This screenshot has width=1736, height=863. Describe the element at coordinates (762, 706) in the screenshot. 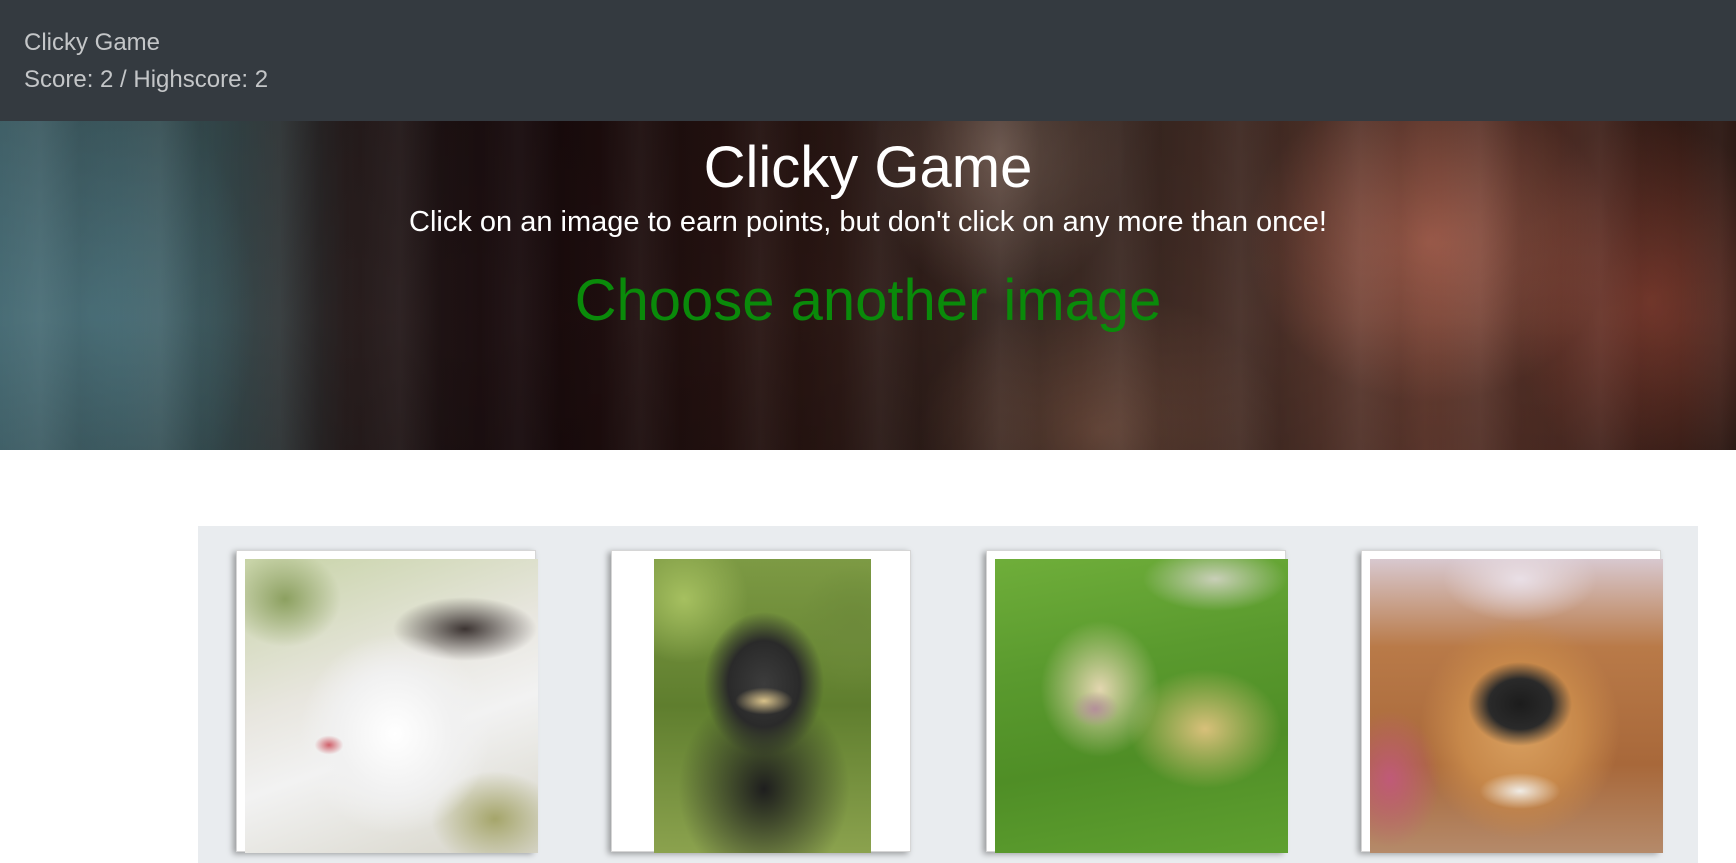

I see `monkey-image` at that location.